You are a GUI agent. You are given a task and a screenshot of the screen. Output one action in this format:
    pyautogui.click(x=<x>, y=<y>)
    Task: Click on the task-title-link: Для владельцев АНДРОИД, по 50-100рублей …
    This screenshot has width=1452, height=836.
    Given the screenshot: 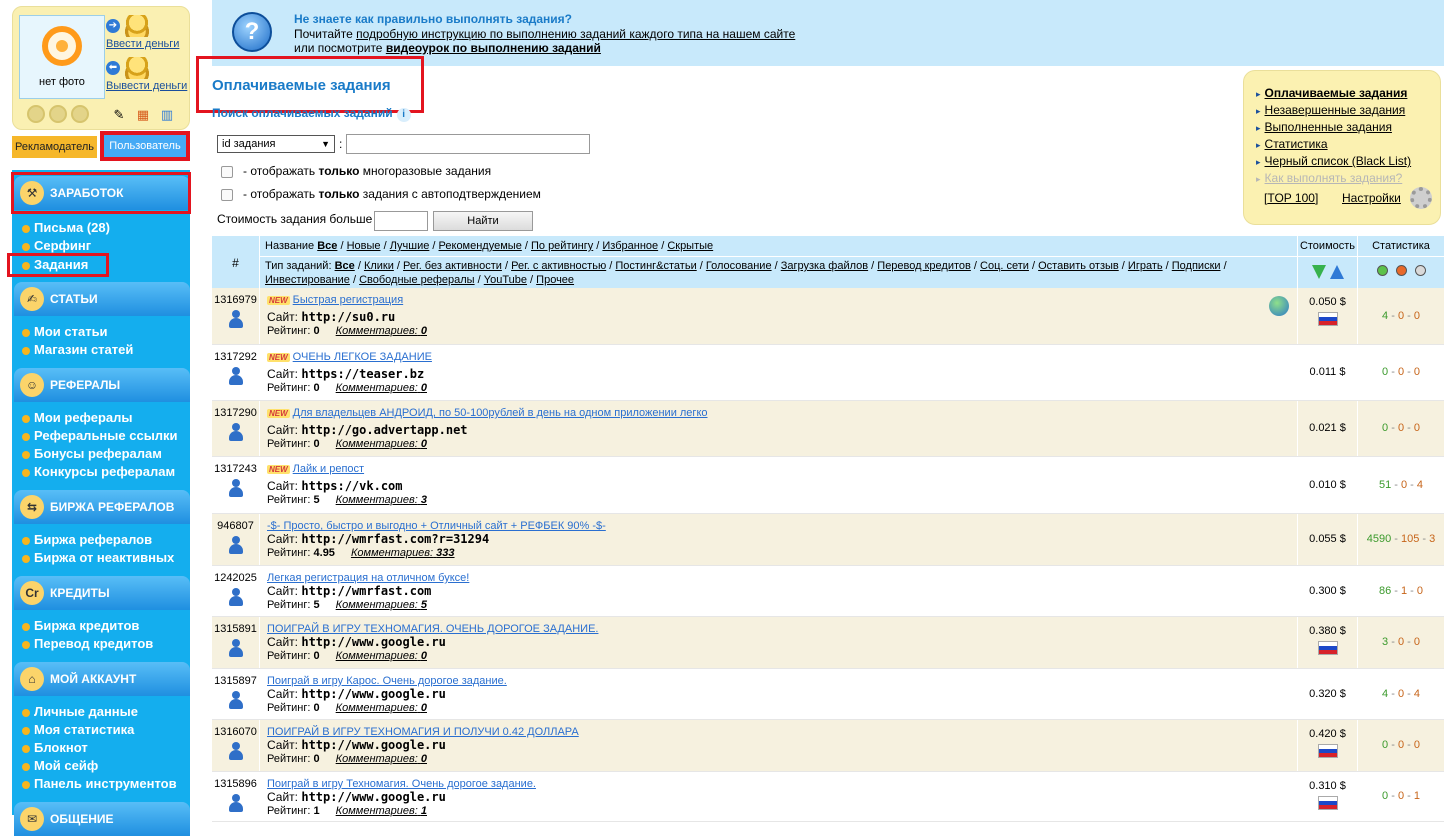 What is the action you would take?
    pyautogui.click(x=500, y=413)
    